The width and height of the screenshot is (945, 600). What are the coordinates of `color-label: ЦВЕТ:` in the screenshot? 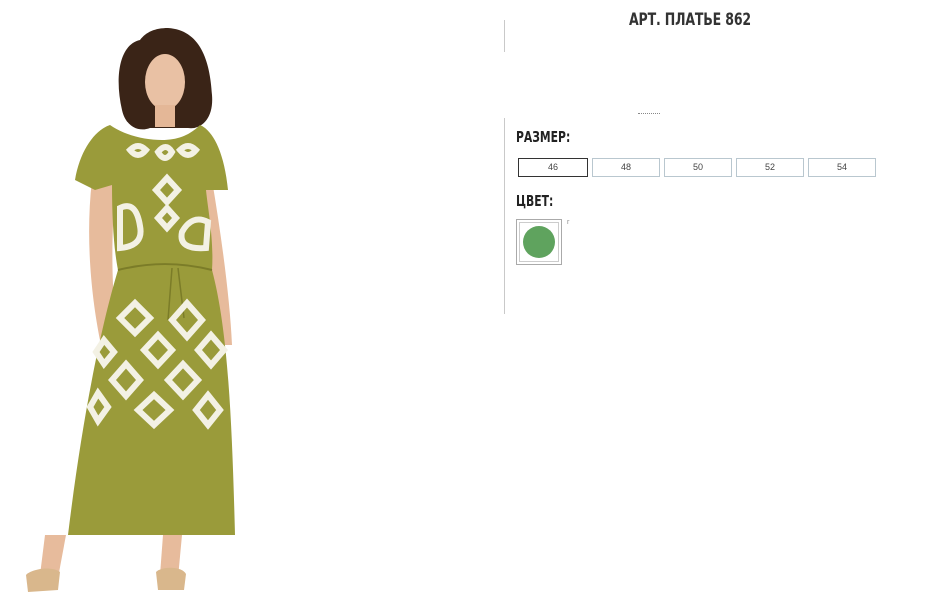 It's located at (535, 201).